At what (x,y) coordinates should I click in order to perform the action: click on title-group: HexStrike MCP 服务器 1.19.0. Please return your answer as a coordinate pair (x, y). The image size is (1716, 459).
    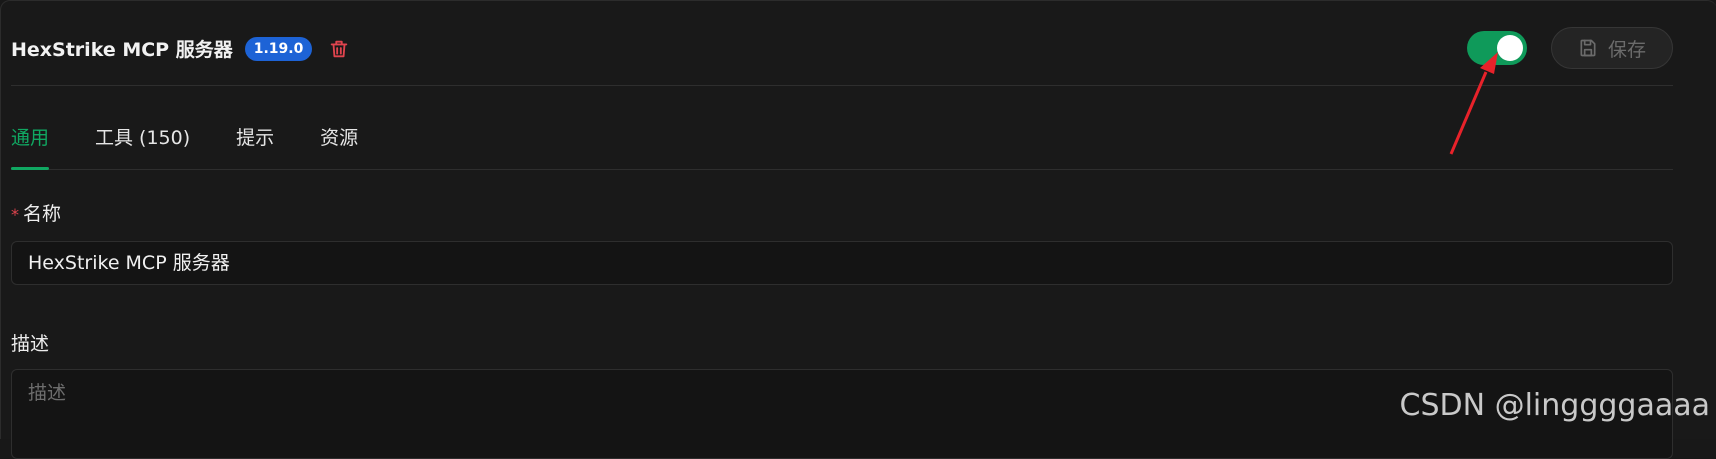
    Looking at the image, I should click on (180, 48).